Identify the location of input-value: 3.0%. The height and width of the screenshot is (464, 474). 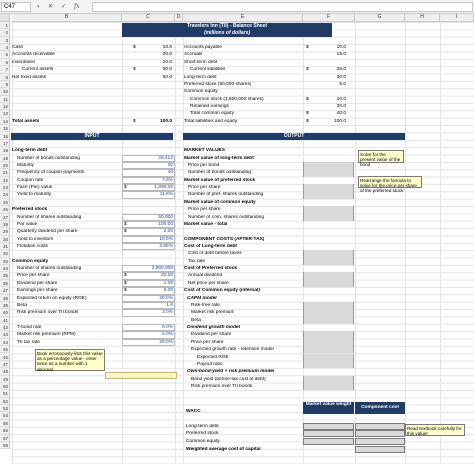
(154, 312).